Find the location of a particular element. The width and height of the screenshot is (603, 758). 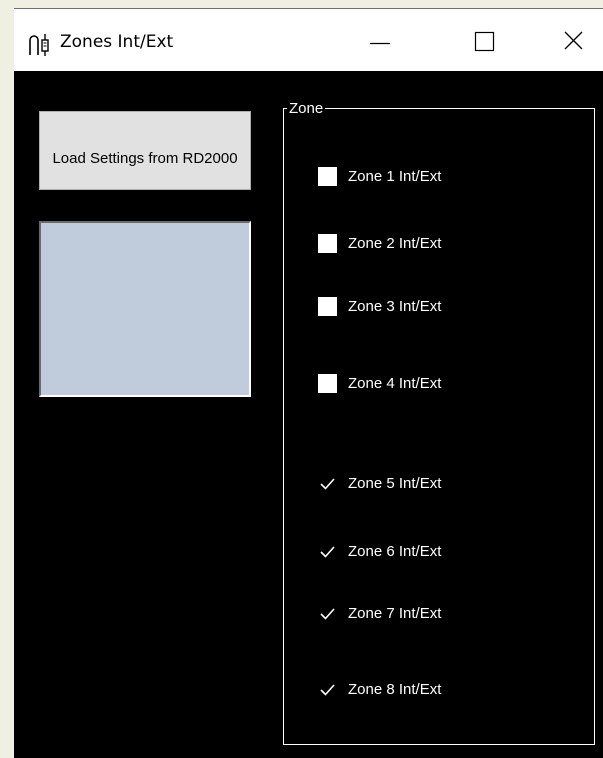

zone-5-item: Zone 5 Int/Ext is located at coordinates (379, 483).